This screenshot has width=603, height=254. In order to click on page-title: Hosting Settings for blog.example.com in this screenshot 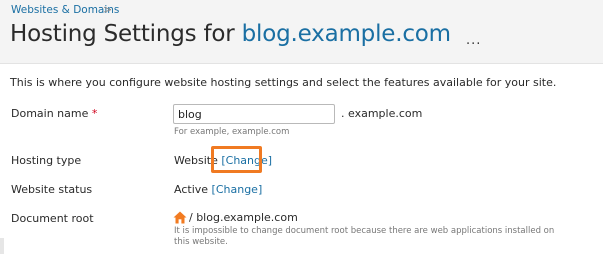, I will do `click(230, 34)`.